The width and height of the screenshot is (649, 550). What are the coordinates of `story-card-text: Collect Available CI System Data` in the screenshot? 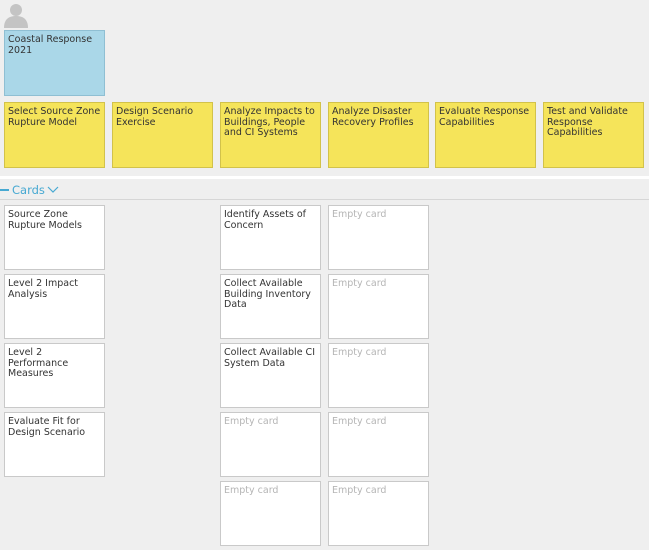 It's located at (269, 358).